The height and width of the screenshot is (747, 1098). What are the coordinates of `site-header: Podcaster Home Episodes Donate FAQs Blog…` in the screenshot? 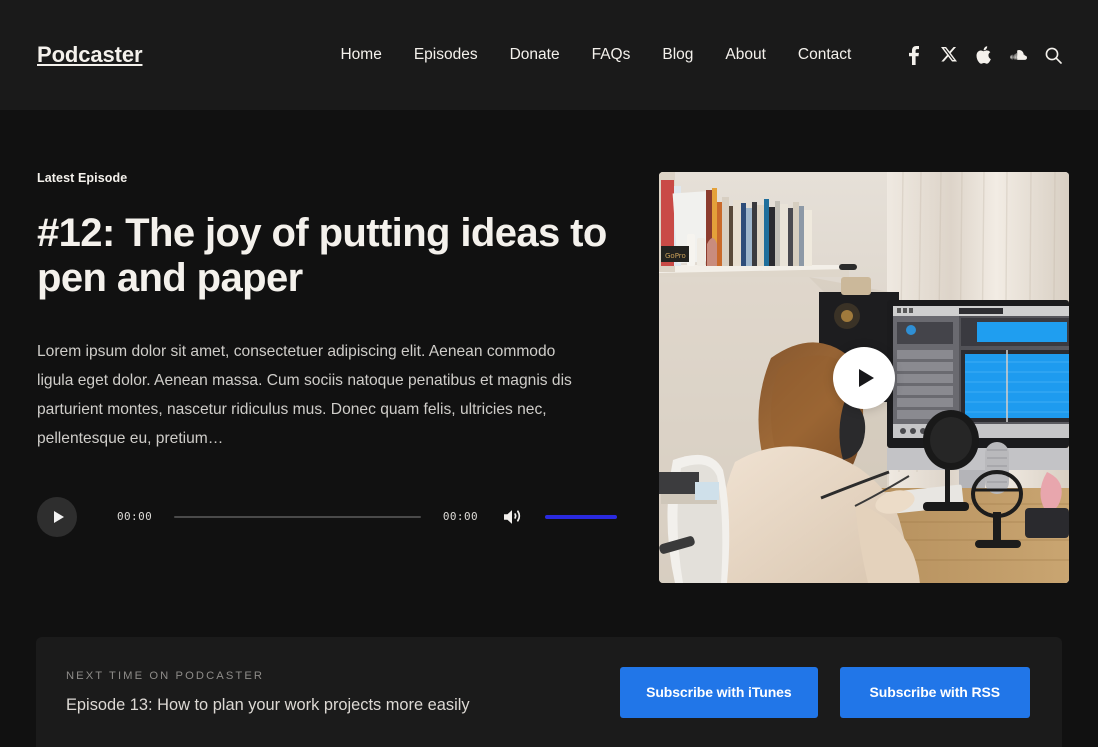 It's located at (549, 55).